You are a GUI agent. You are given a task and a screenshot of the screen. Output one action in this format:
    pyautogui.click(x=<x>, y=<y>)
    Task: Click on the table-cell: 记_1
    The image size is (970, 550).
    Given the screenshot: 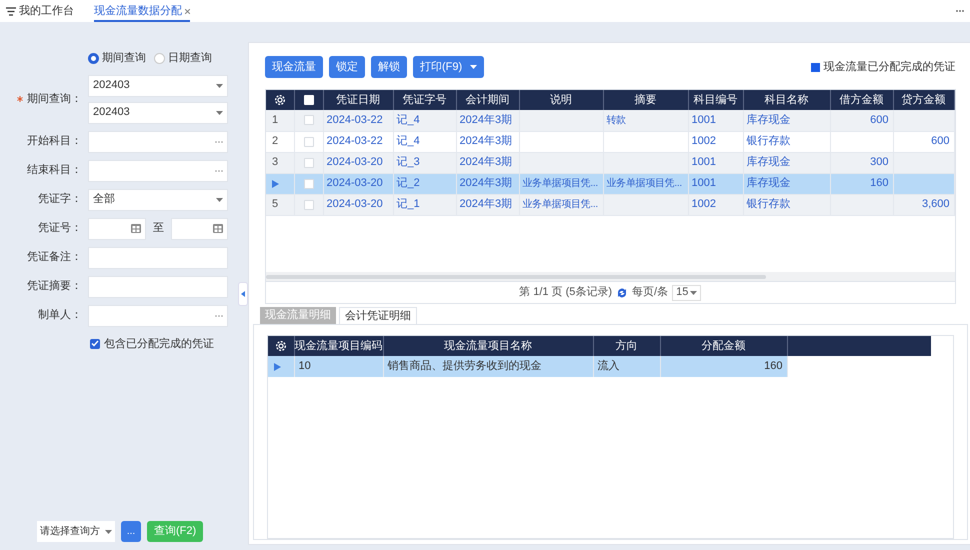 What is the action you would take?
    pyautogui.click(x=408, y=204)
    